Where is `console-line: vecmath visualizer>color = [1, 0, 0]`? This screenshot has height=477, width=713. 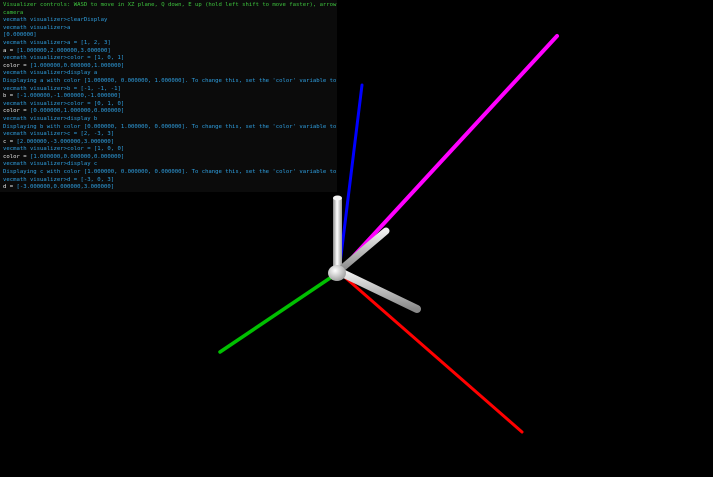 console-line: vecmath visualizer>color = [1, 0, 0] is located at coordinates (64, 149).